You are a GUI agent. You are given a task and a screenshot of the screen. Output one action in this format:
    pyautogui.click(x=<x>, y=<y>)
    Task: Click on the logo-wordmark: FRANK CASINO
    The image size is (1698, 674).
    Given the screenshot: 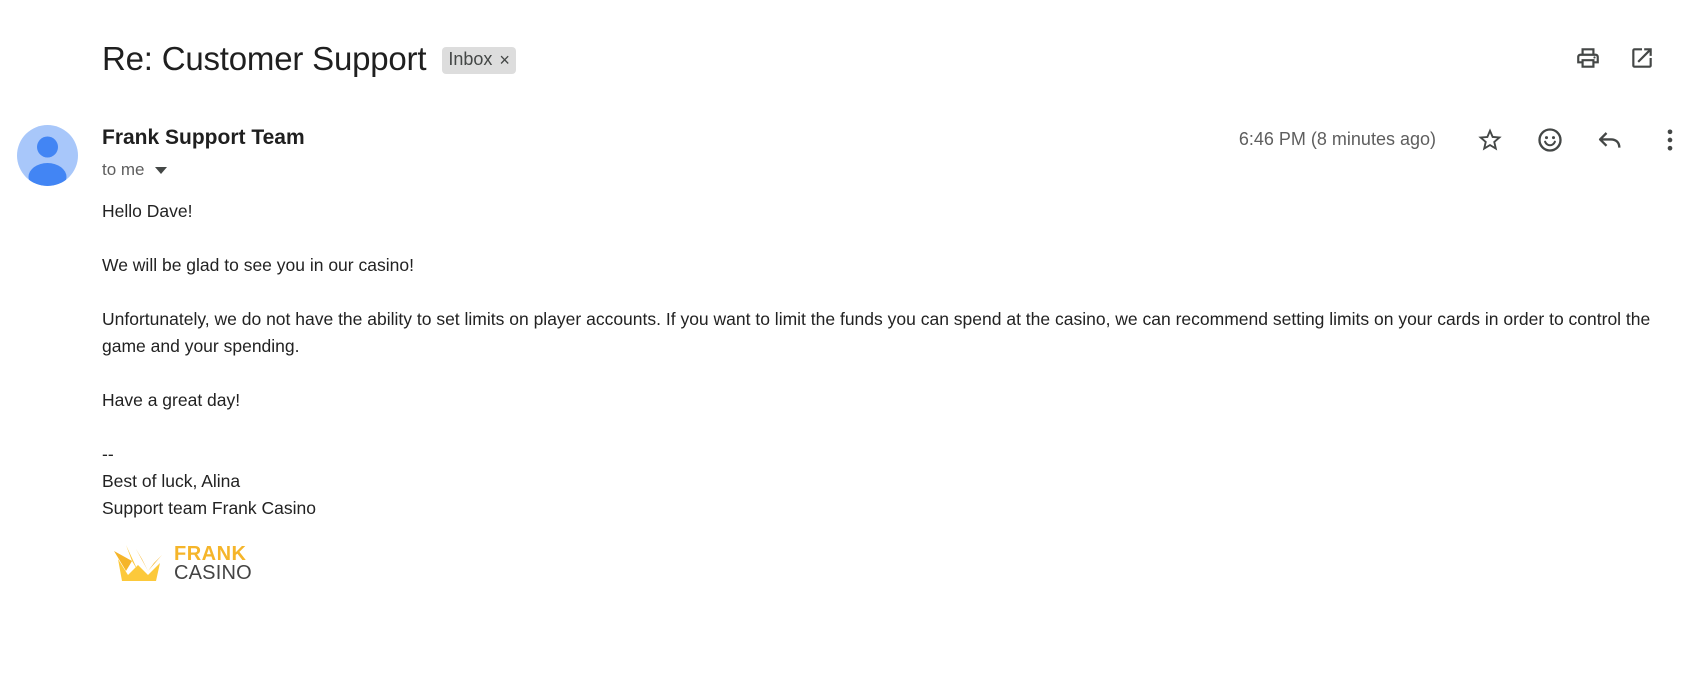 What is the action you would take?
    pyautogui.click(x=213, y=564)
    